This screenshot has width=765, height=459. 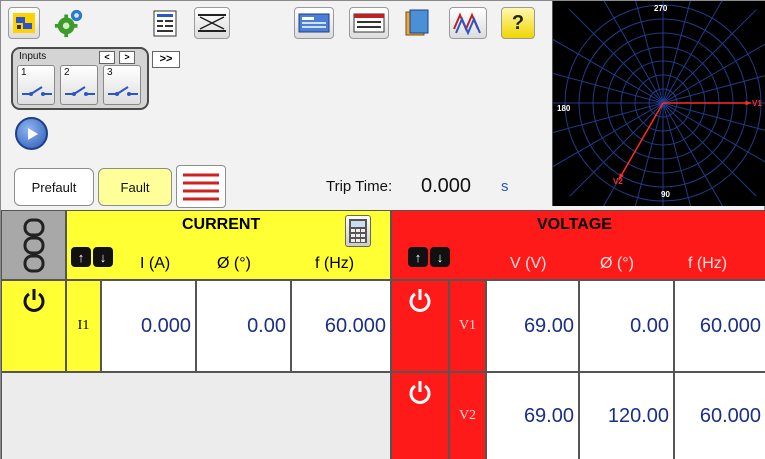 What do you see at coordinates (79, 85) in the screenshot?
I see `input-2-button: 2` at bounding box center [79, 85].